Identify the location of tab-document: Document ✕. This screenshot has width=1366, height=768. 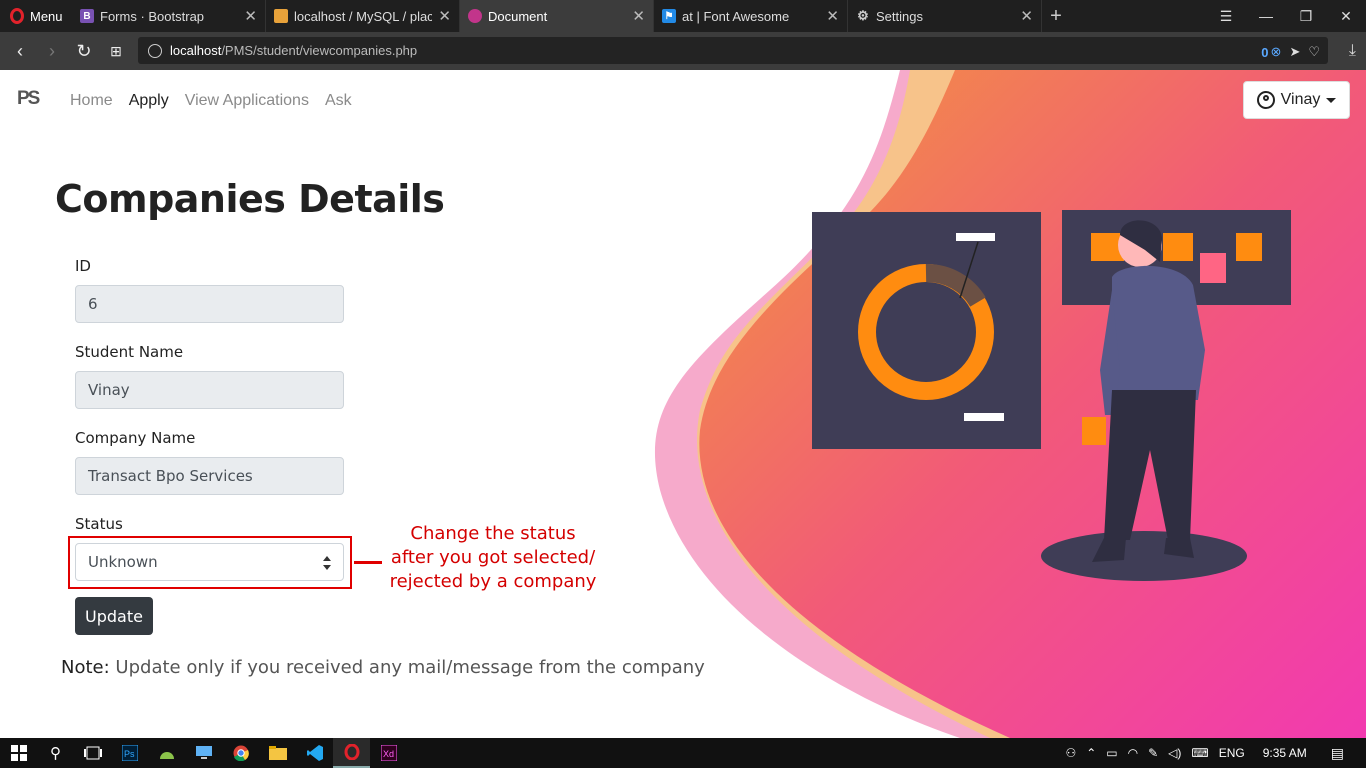
(557, 16).